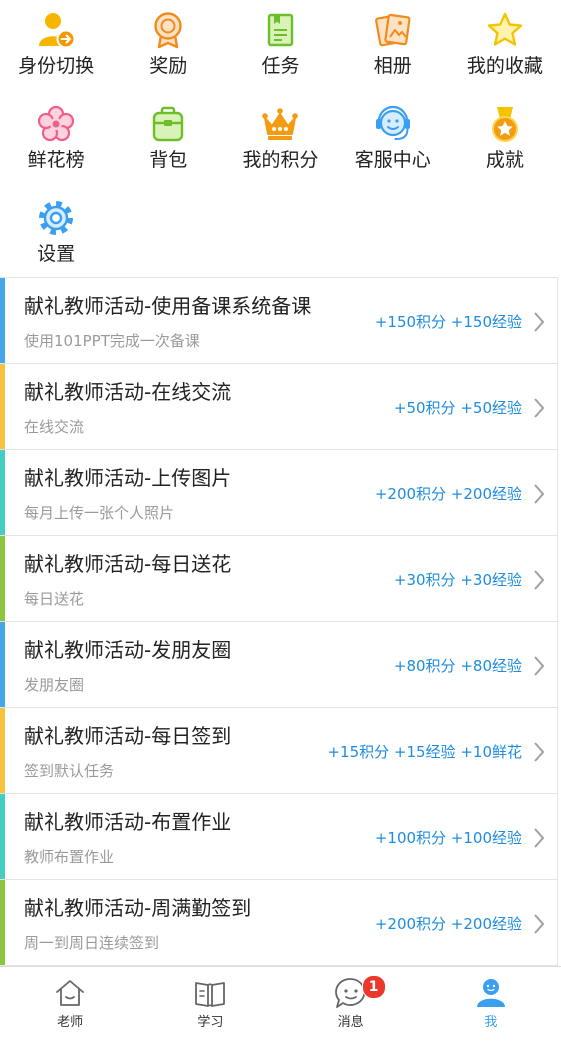 The width and height of the screenshot is (561, 1048). I want to click on tab-me: 我, so click(491, 1007).